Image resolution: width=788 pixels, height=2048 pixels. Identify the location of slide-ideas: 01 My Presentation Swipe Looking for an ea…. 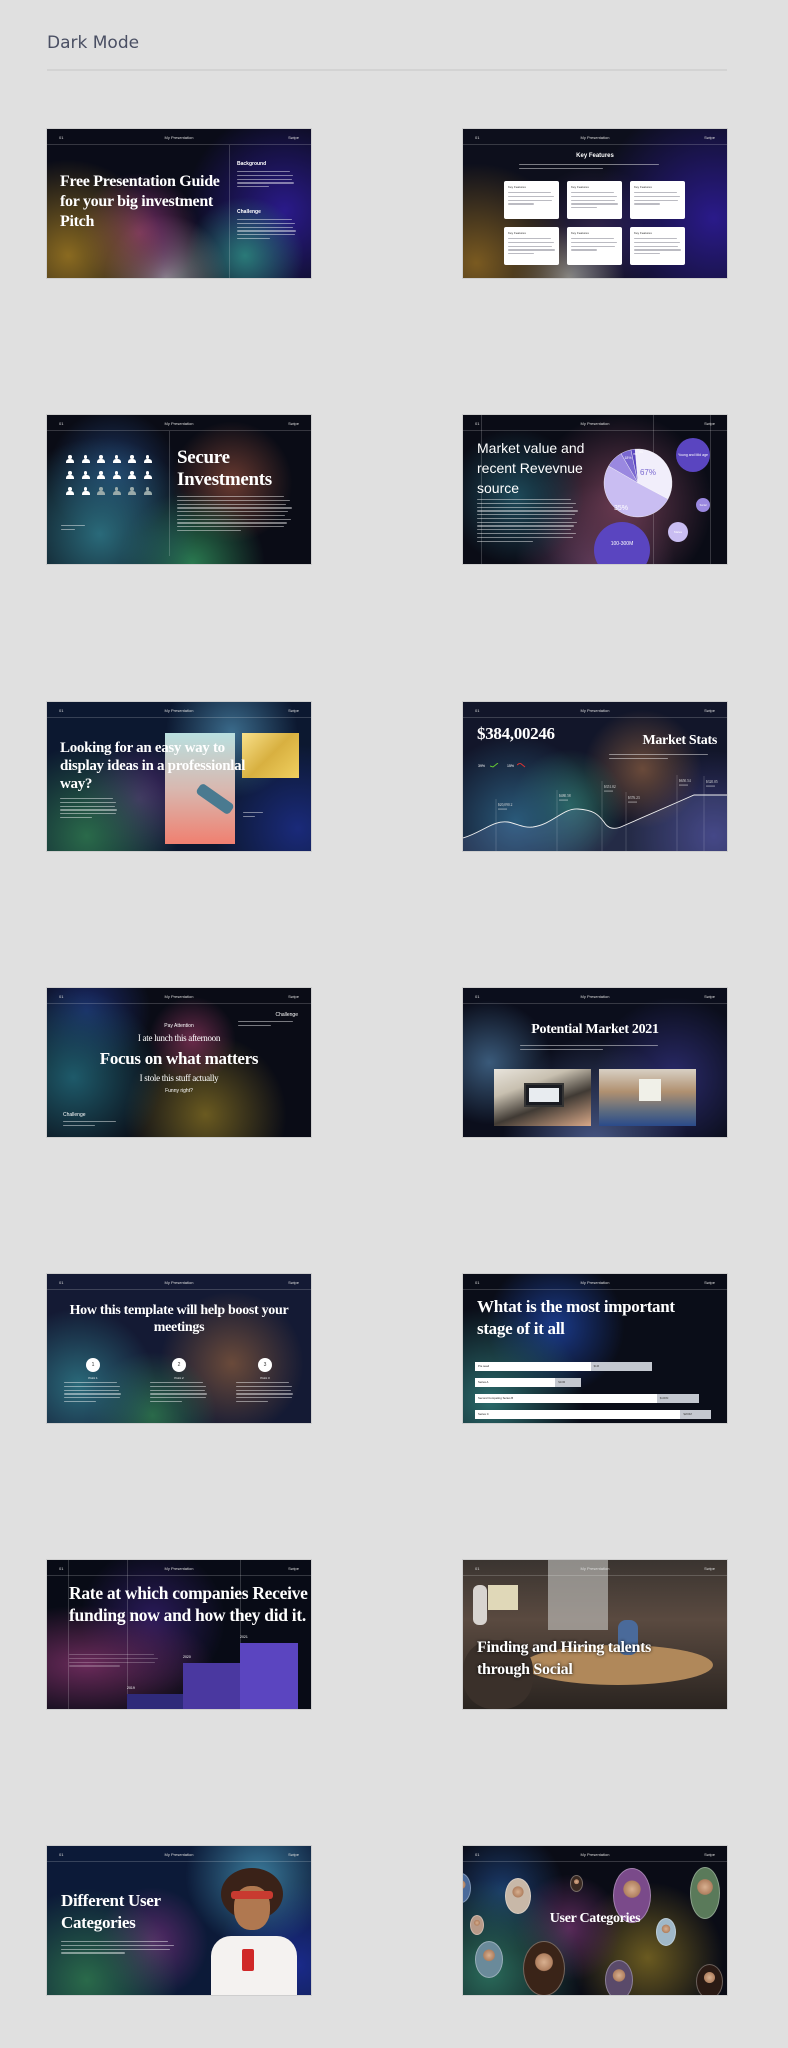
(179, 776).